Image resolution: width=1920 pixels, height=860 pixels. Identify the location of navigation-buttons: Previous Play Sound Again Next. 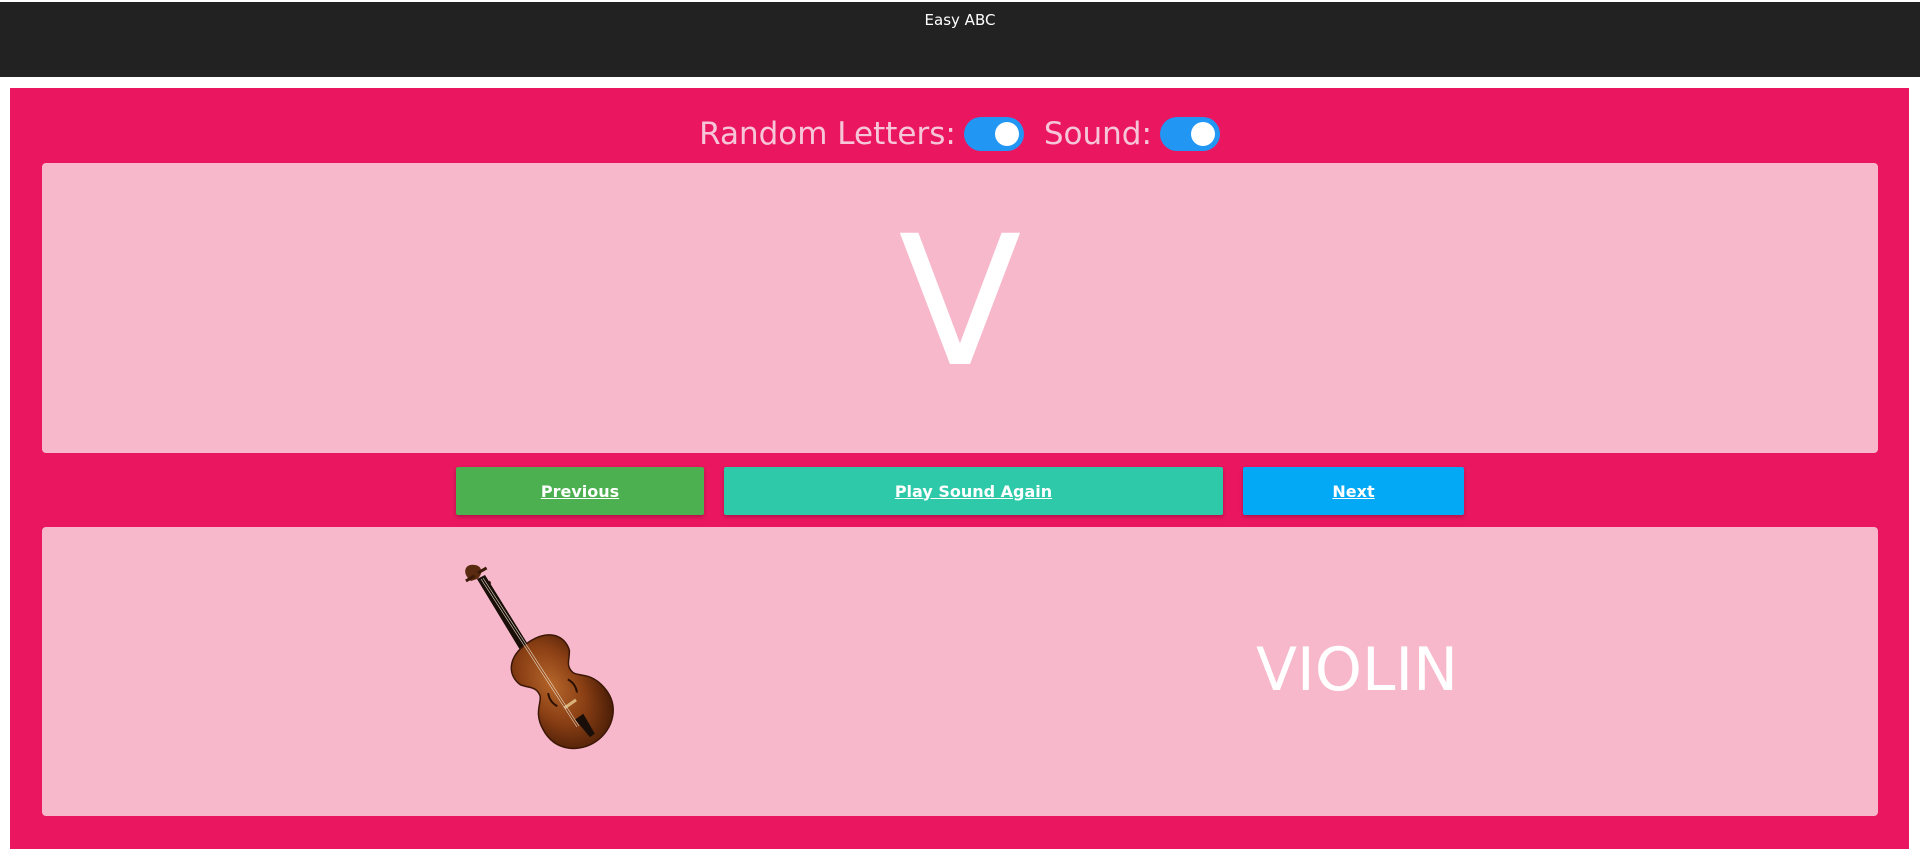
(959, 491).